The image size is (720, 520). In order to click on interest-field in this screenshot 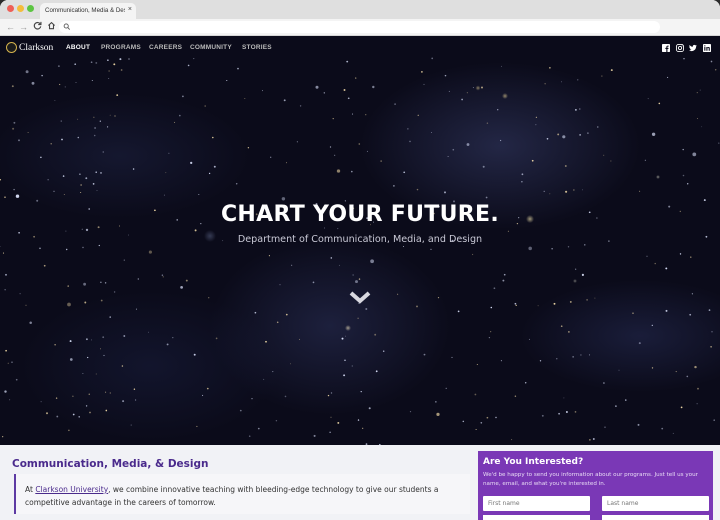, I will do `click(655, 517)`.